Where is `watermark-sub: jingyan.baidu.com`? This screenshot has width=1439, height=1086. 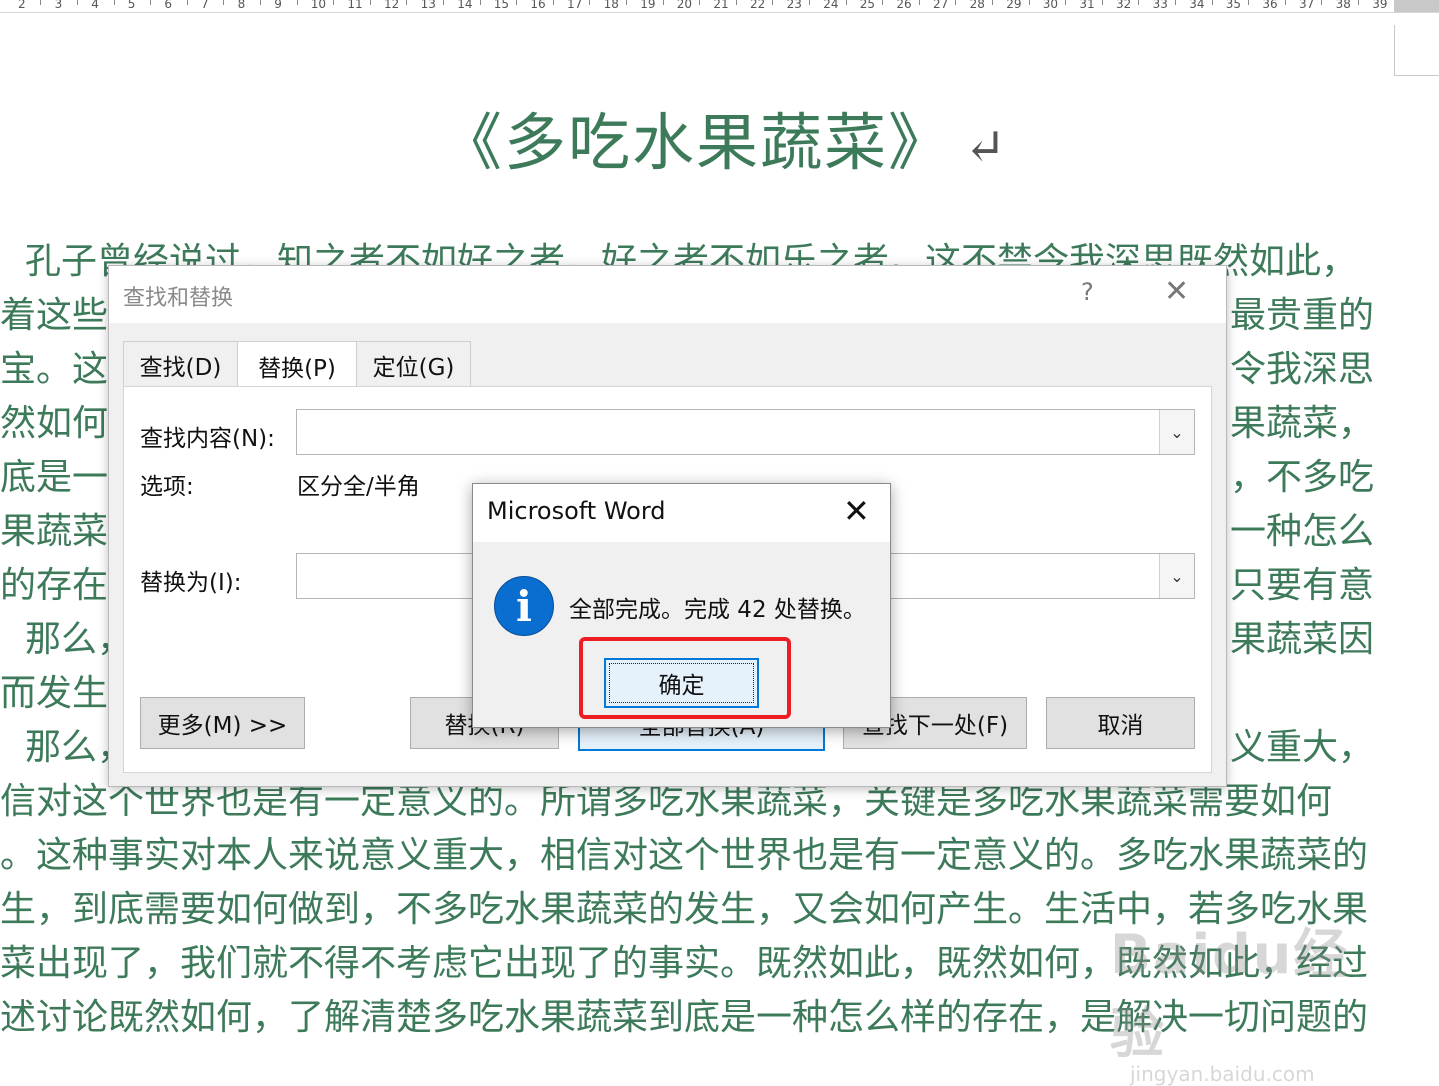
watermark-sub: jingyan.baidu.com is located at coordinates (1222, 1074).